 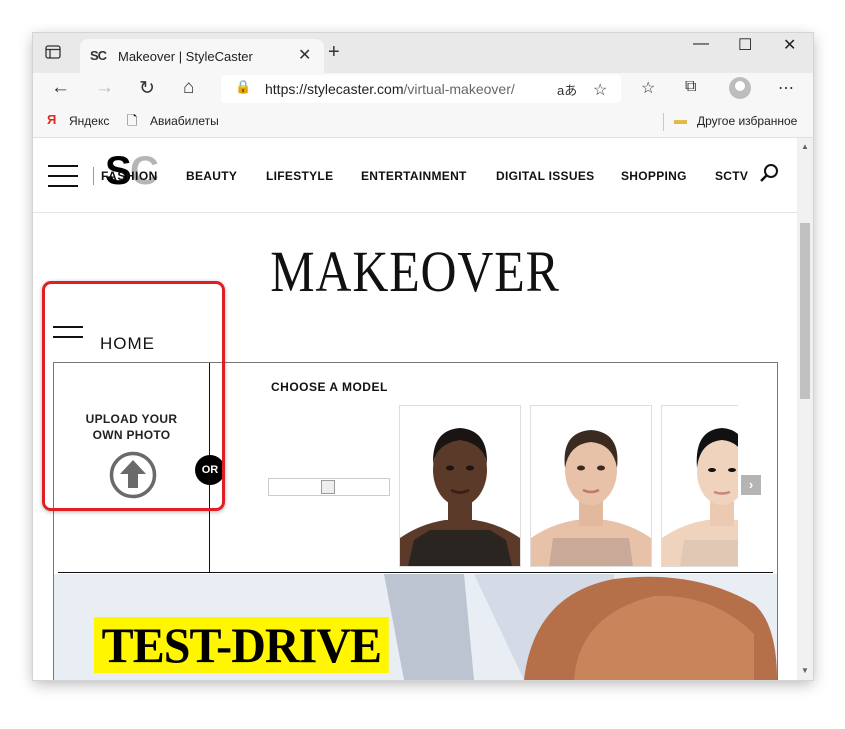 I want to click on other-bookmarks: Другое избранное, so click(x=747, y=121).